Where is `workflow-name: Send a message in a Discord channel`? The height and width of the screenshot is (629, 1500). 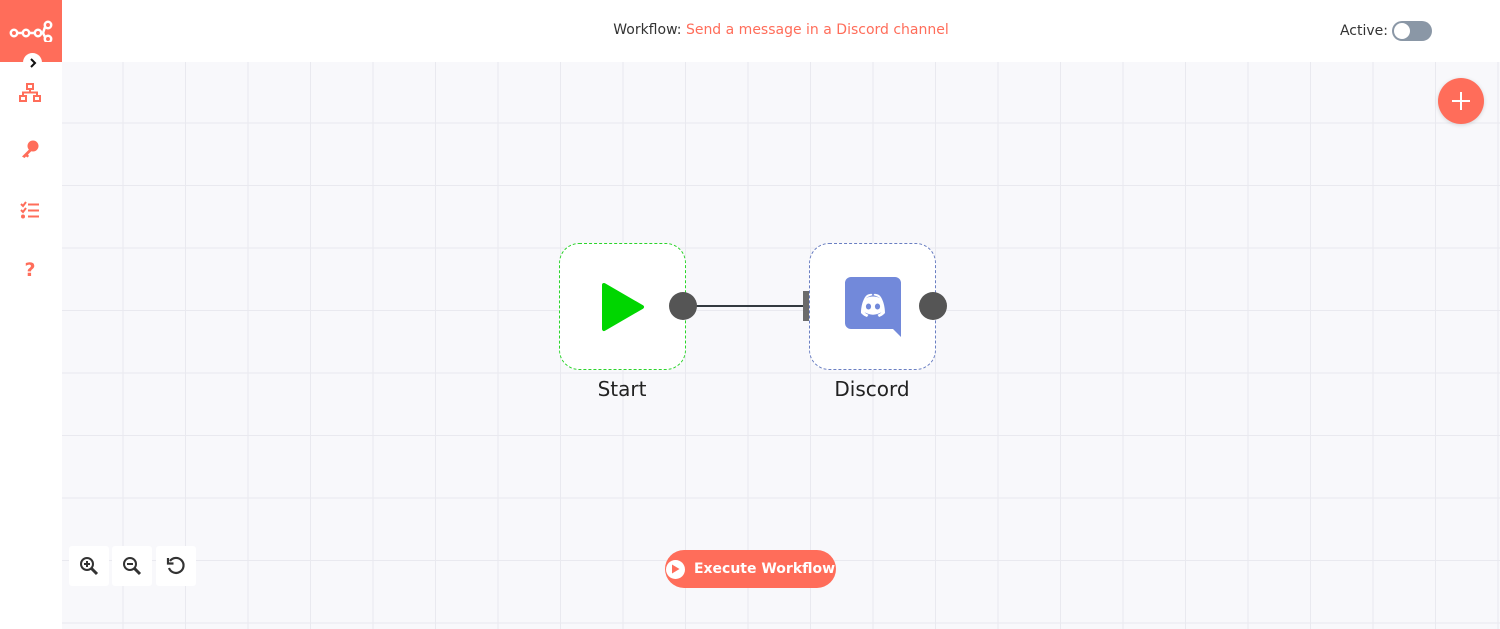 workflow-name: Send a message in a Discord channel is located at coordinates (817, 30).